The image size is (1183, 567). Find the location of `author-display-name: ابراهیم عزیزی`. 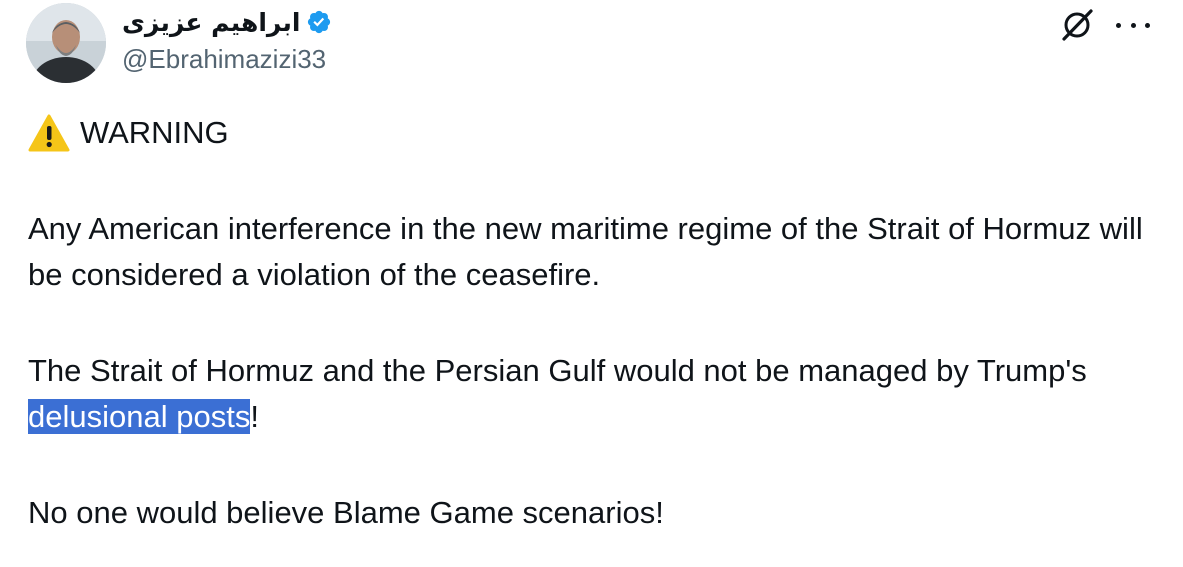

author-display-name: ابراهیم عزیزی is located at coordinates (211, 22).